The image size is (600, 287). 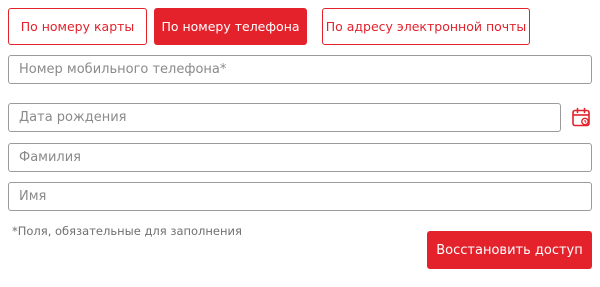 I want to click on first-name-input, so click(x=300, y=196).